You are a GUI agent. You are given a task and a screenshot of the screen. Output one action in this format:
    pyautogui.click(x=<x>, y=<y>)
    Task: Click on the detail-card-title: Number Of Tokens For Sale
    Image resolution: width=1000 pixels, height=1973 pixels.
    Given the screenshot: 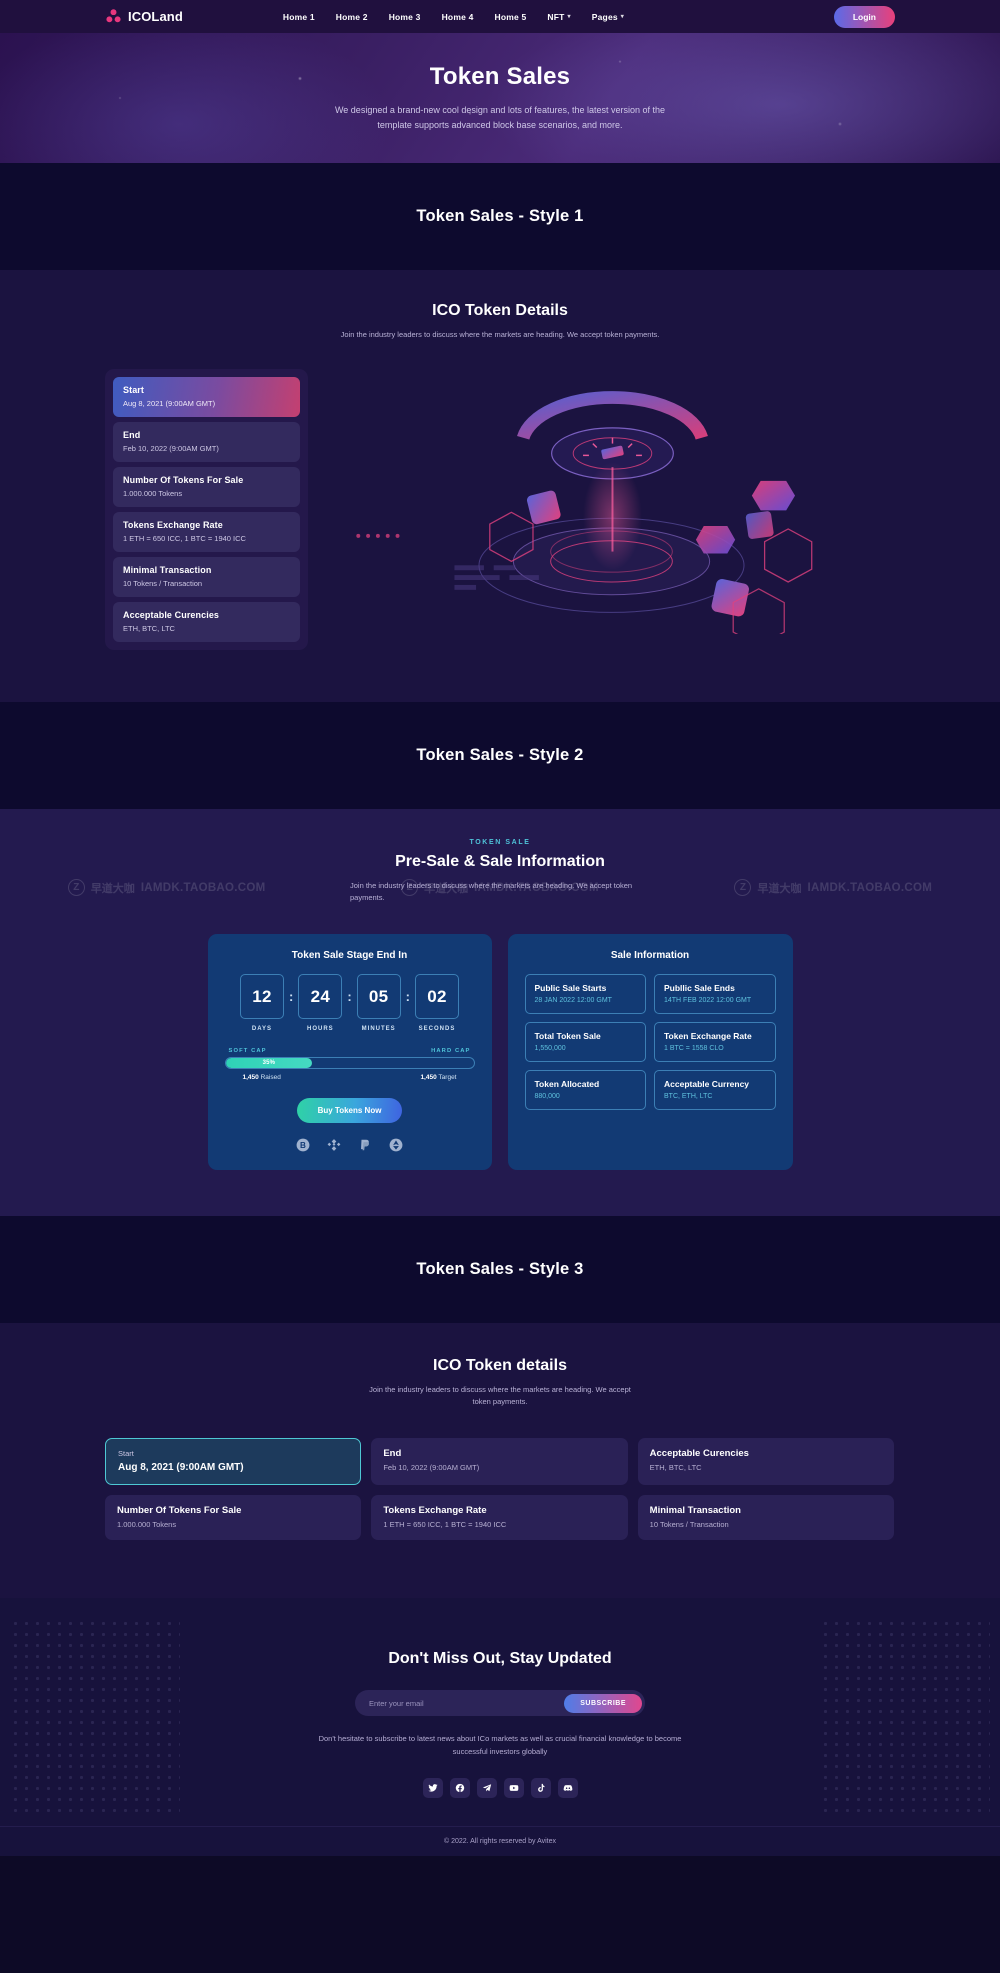 What is the action you would take?
    pyautogui.click(x=183, y=480)
    